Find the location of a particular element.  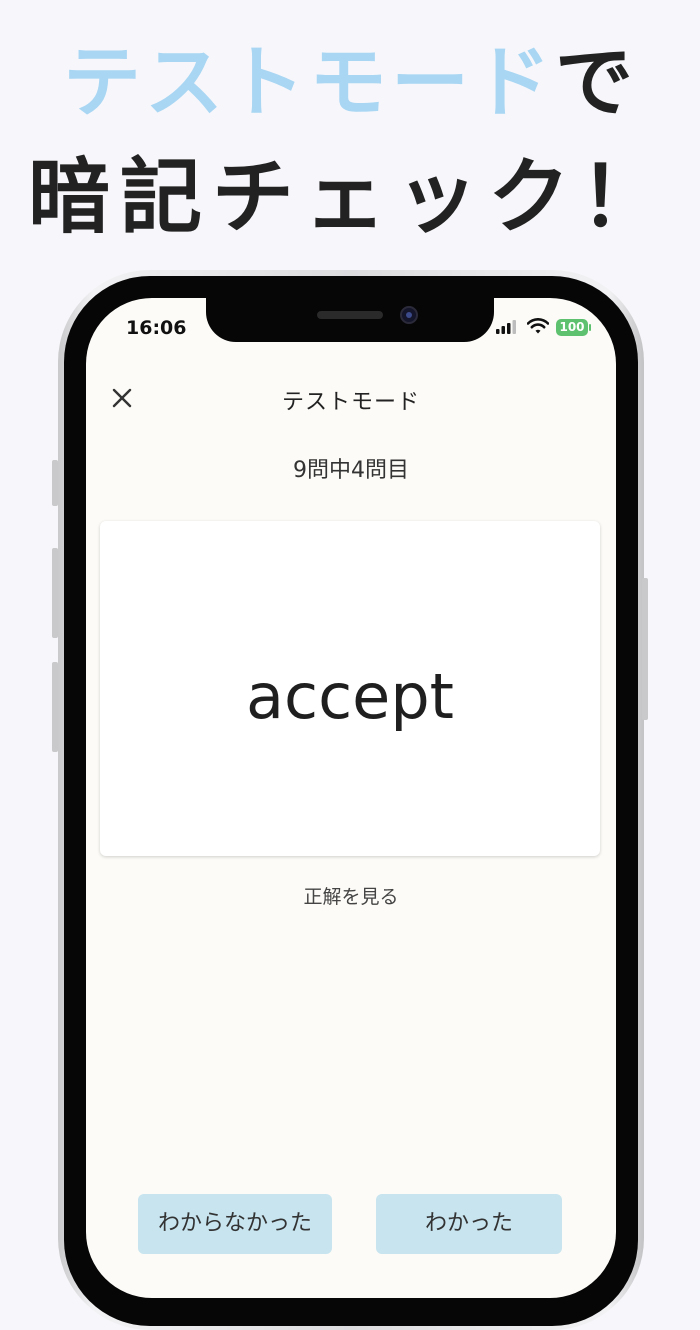

page-title: テストモード is located at coordinates (350, 402).